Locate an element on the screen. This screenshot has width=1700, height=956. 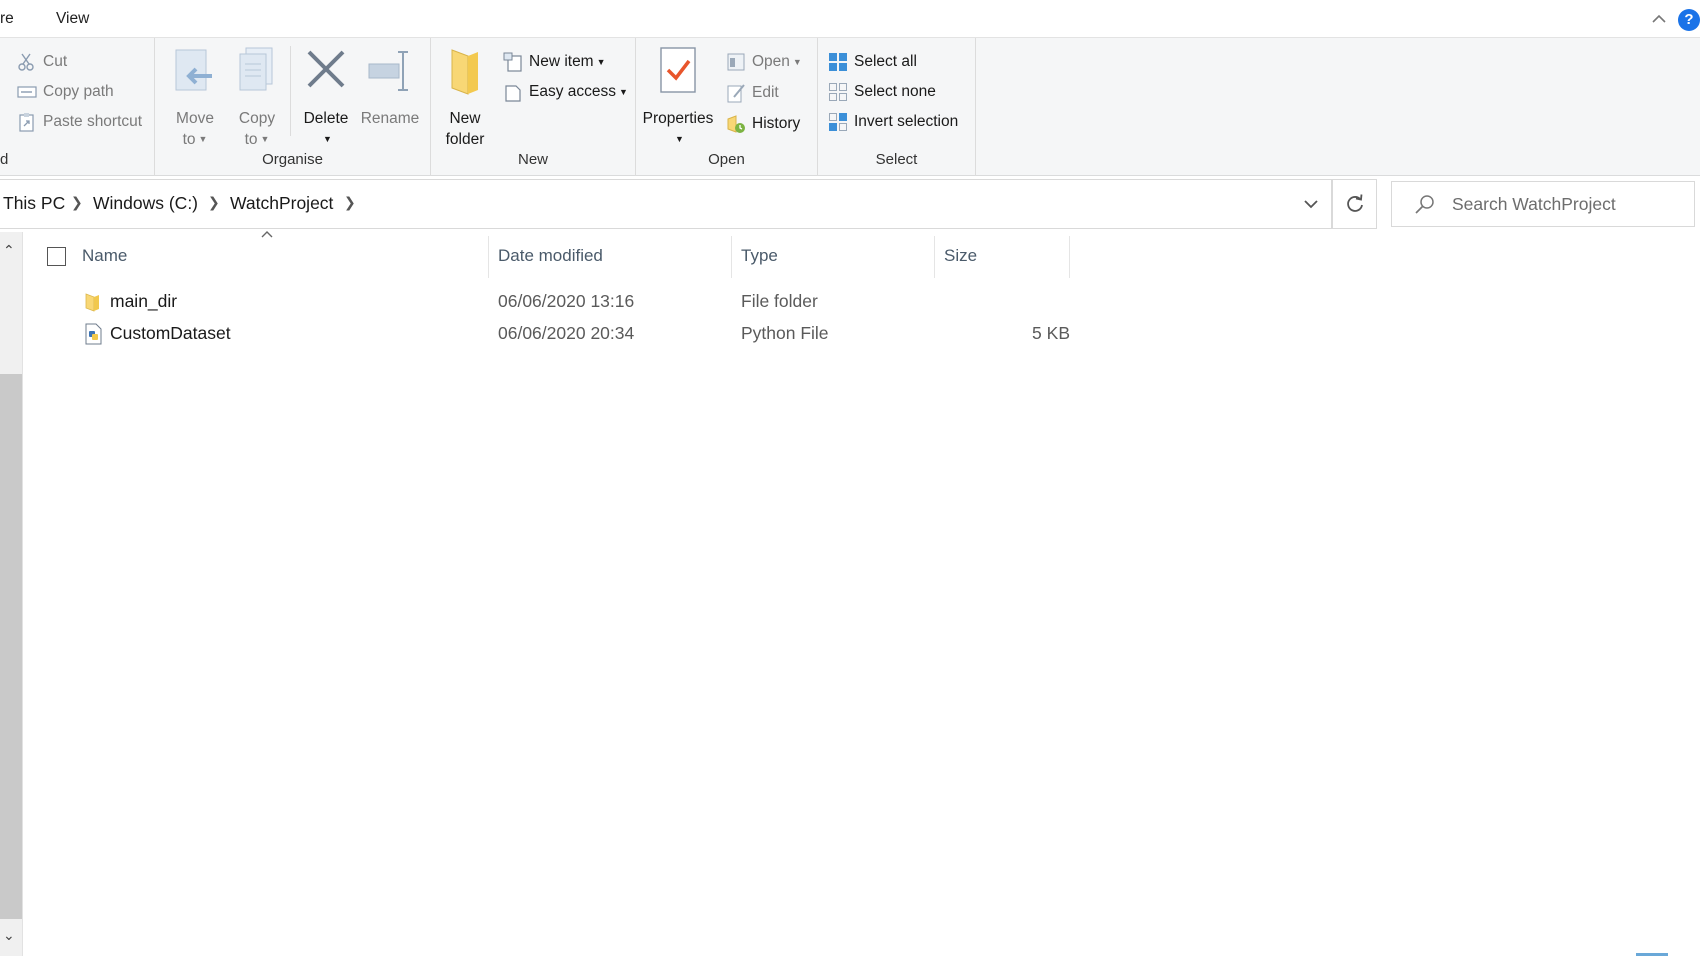
search-box is located at coordinates (1543, 204).